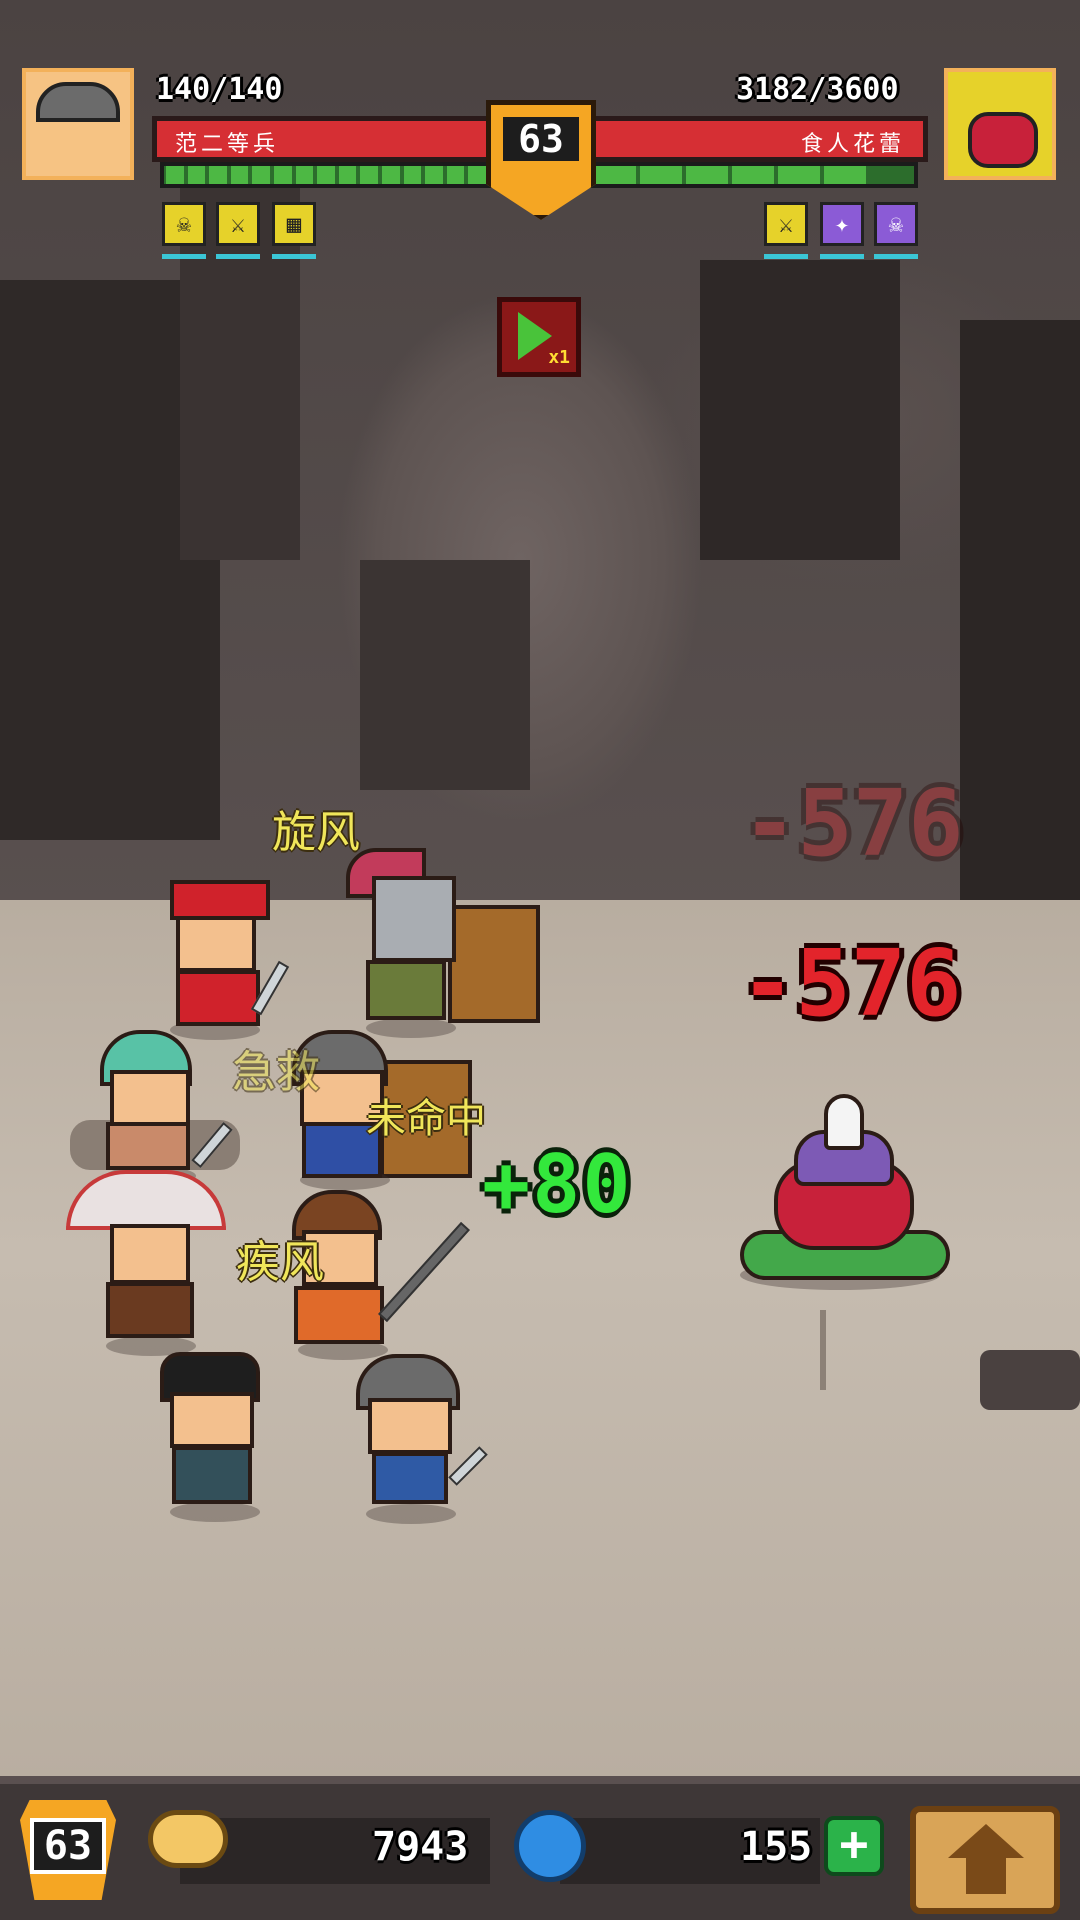 The image size is (1080, 1920). I want to click on skill-text-first-aid: 急救, so click(276, 1072).